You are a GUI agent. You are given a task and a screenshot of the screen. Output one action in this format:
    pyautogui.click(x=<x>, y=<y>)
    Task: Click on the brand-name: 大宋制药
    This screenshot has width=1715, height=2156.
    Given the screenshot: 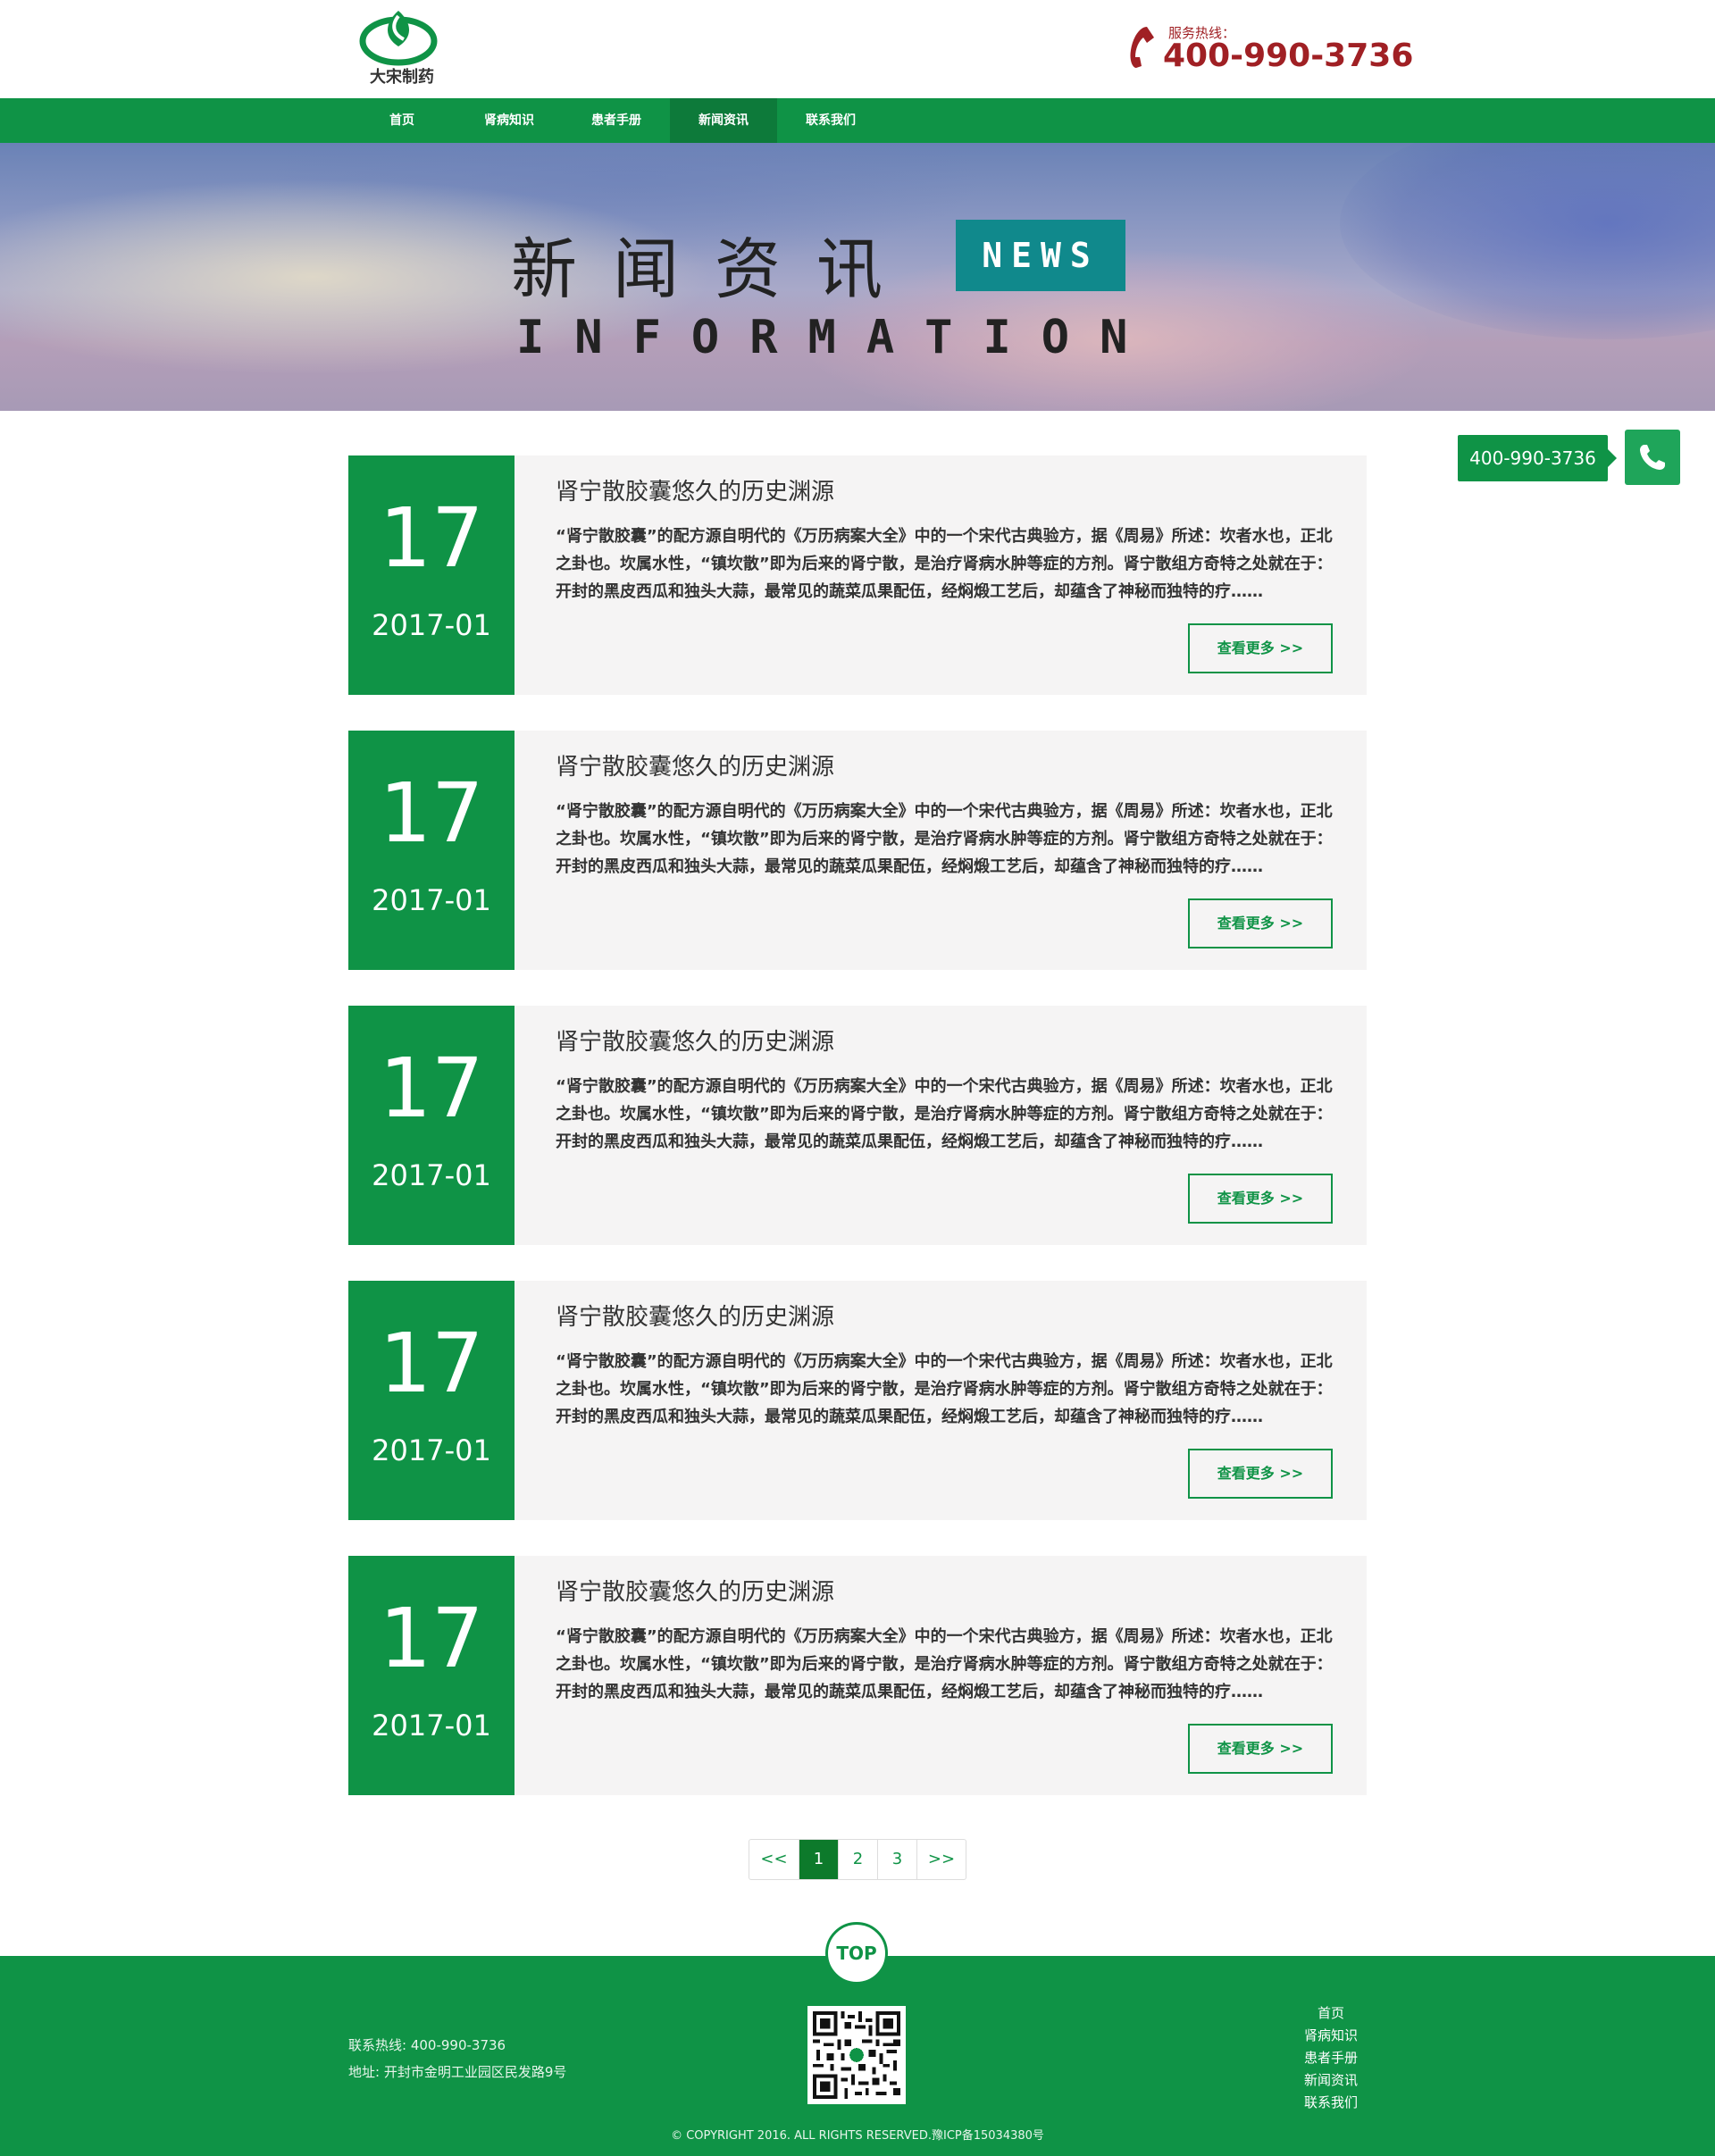 What is the action you would take?
    pyautogui.click(x=402, y=77)
    